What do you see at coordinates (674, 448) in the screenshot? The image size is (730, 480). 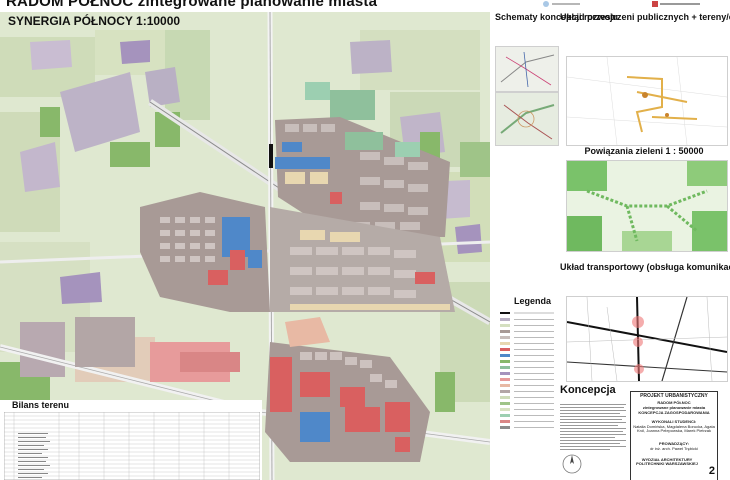 I see `tb-supervisor: dr inż. arch. Paweł Trębicki` at bounding box center [674, 448].